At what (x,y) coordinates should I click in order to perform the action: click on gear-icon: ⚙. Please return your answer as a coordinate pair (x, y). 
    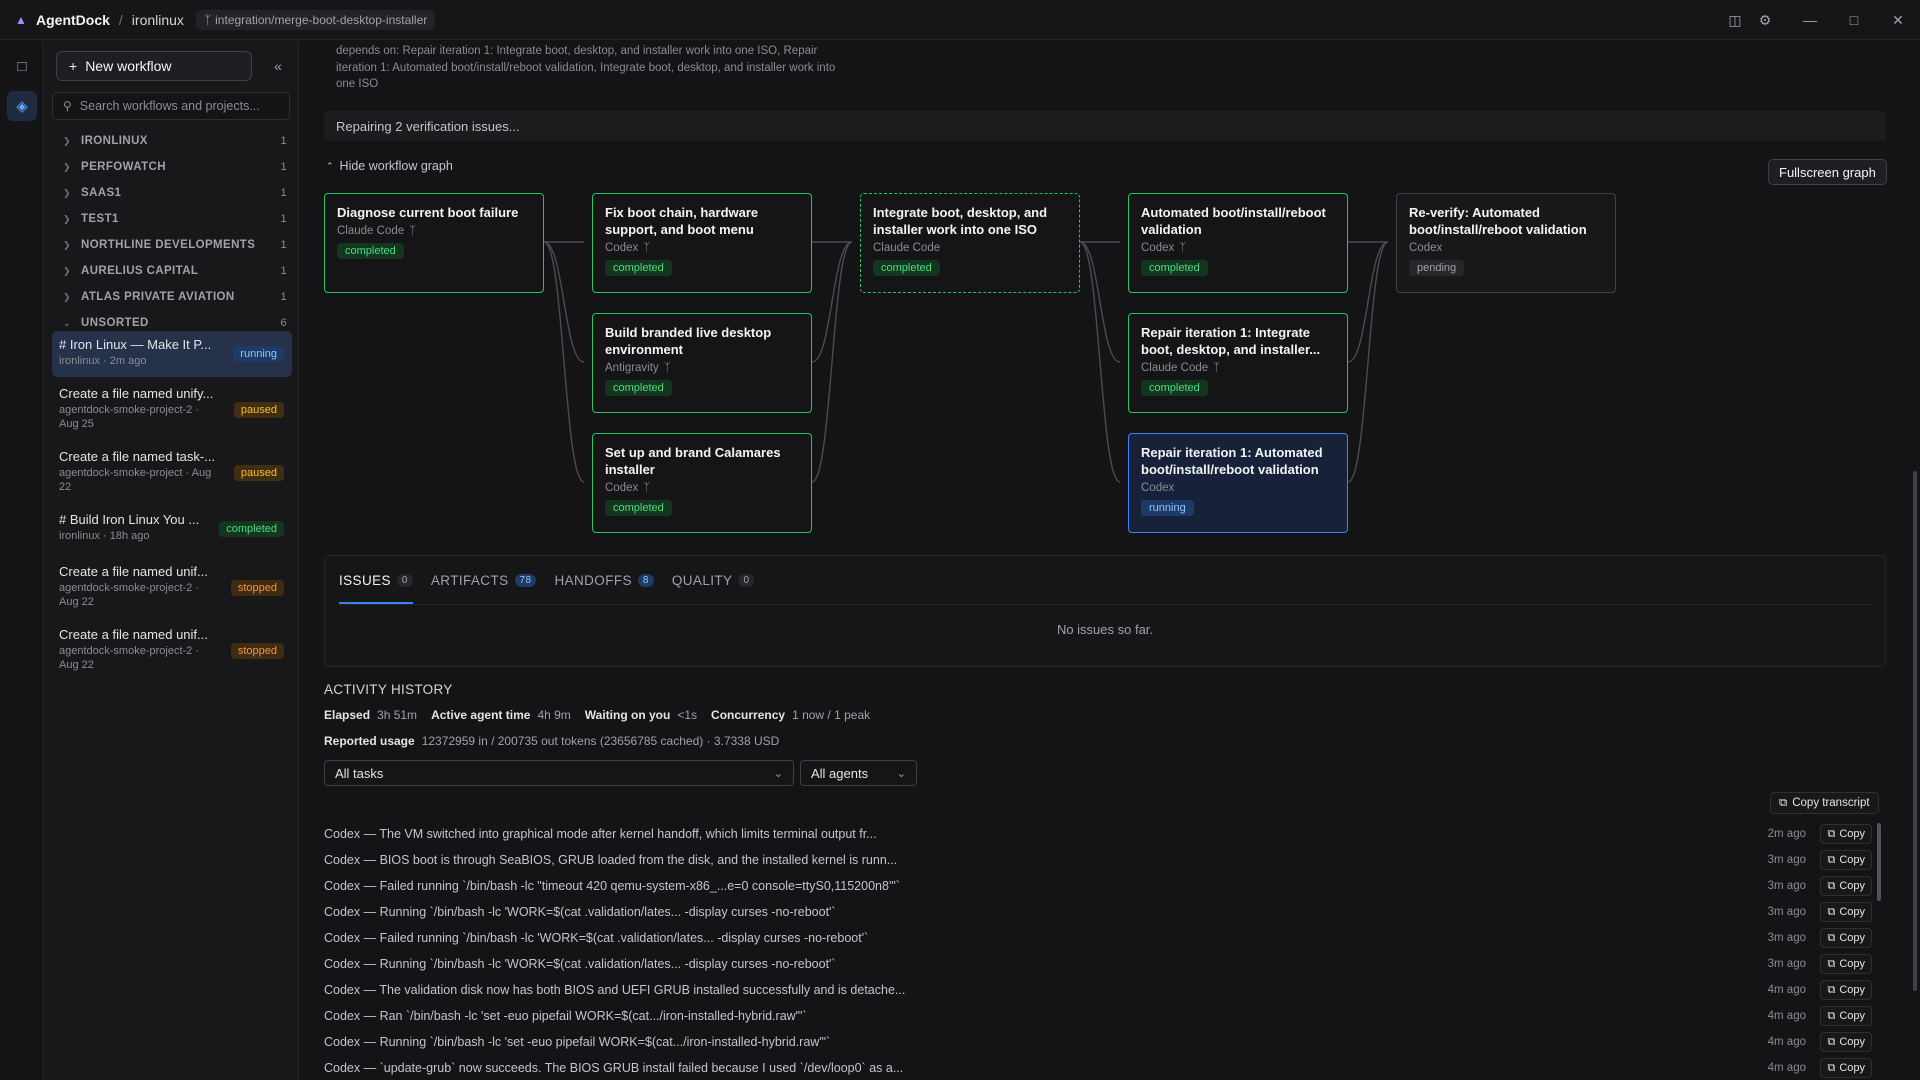
    Looking at the image, I should click on (1765, 20).